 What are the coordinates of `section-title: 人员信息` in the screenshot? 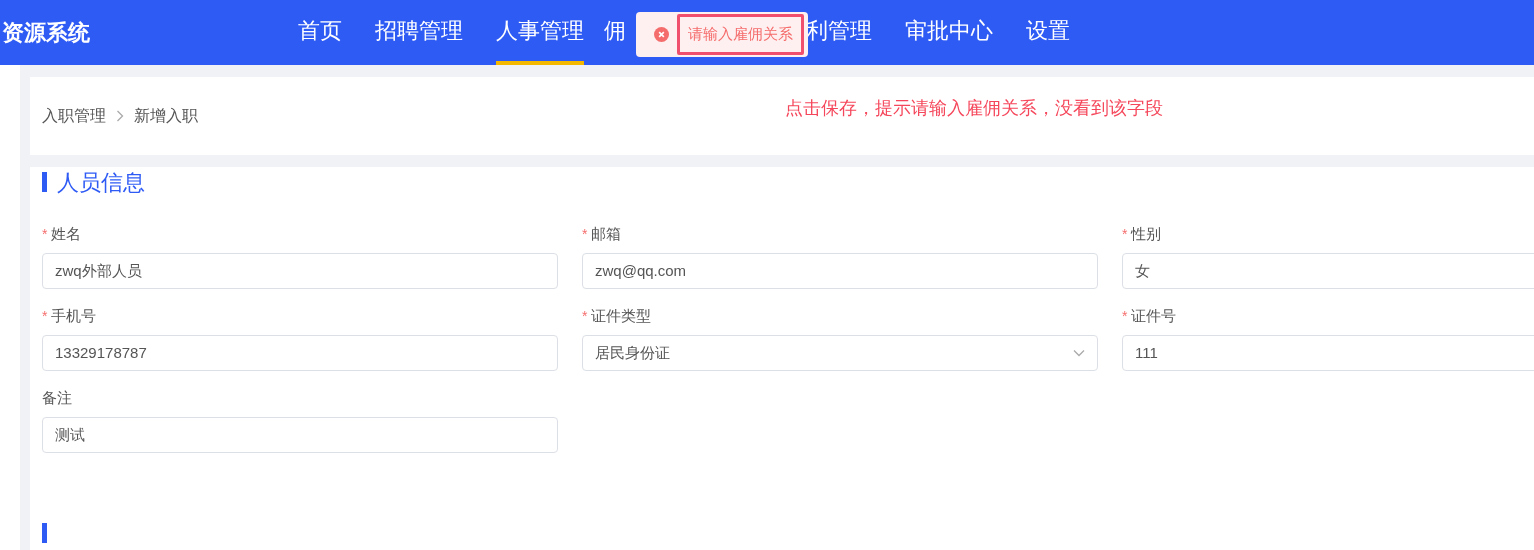 It's located at (101, 182).